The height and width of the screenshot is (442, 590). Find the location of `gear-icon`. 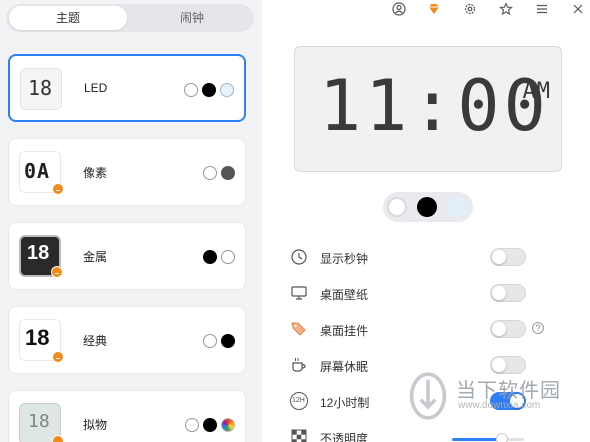

gear-icon is located at coordinates (470, 9).